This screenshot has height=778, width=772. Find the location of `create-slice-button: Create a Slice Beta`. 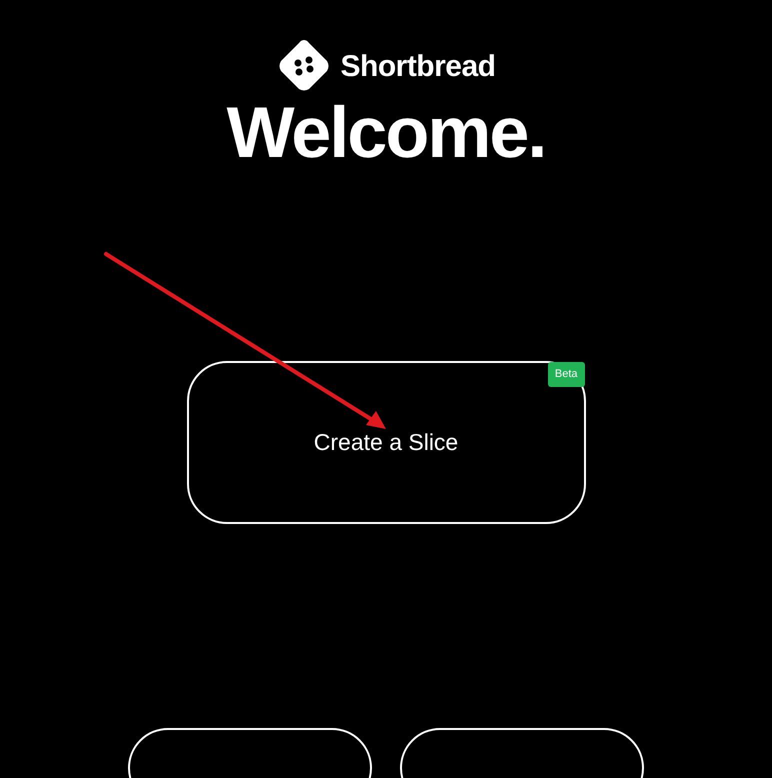

create-slice-button: Create a Slice Beta is located at coordinates (386, 442).